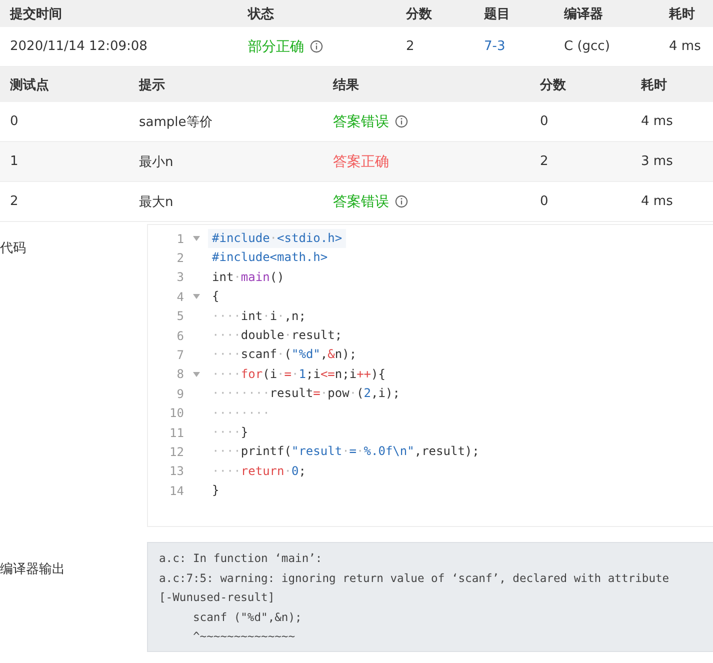 This screenshot has height=663, width=713. Describe the element at coordinates (180, 355) in the screenshot. I see `line-number: 7` at that location.